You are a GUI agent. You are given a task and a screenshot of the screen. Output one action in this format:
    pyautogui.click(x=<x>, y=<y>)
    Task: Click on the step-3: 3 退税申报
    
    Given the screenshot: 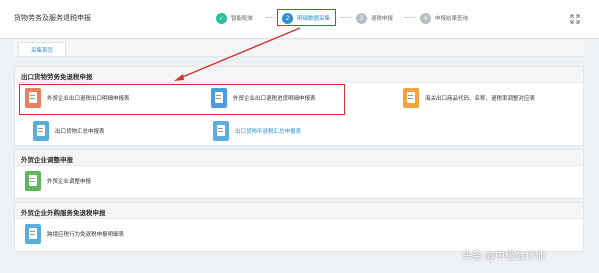 What is the action you would take?
    pyautogui.click(x=374, y=18)
    